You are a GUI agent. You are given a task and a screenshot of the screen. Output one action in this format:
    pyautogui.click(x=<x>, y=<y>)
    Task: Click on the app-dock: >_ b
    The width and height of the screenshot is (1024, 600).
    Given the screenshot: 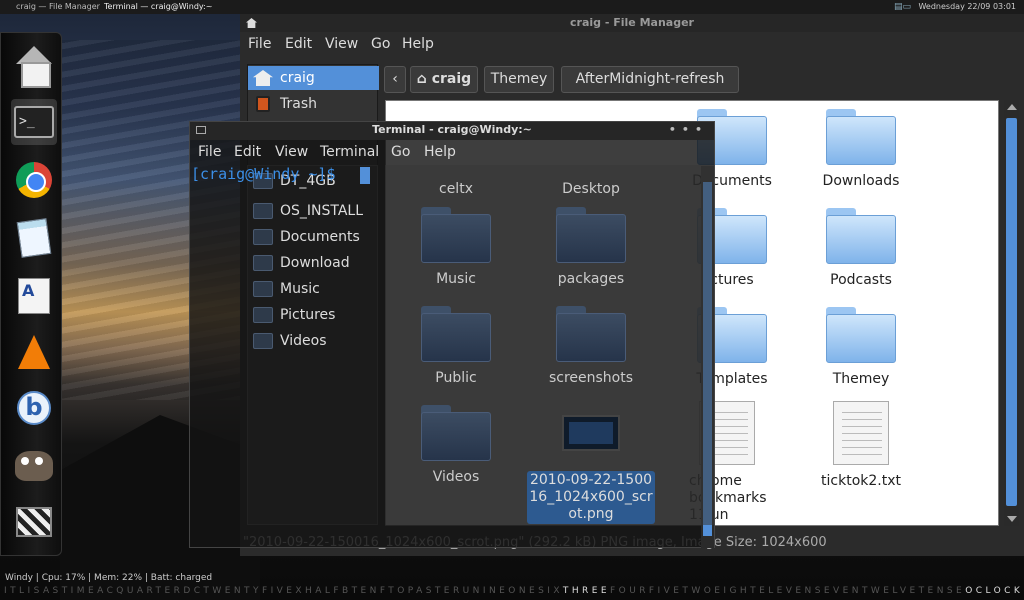 What is the action you would take?
    pyautogui.click(x=31, y=294)
    